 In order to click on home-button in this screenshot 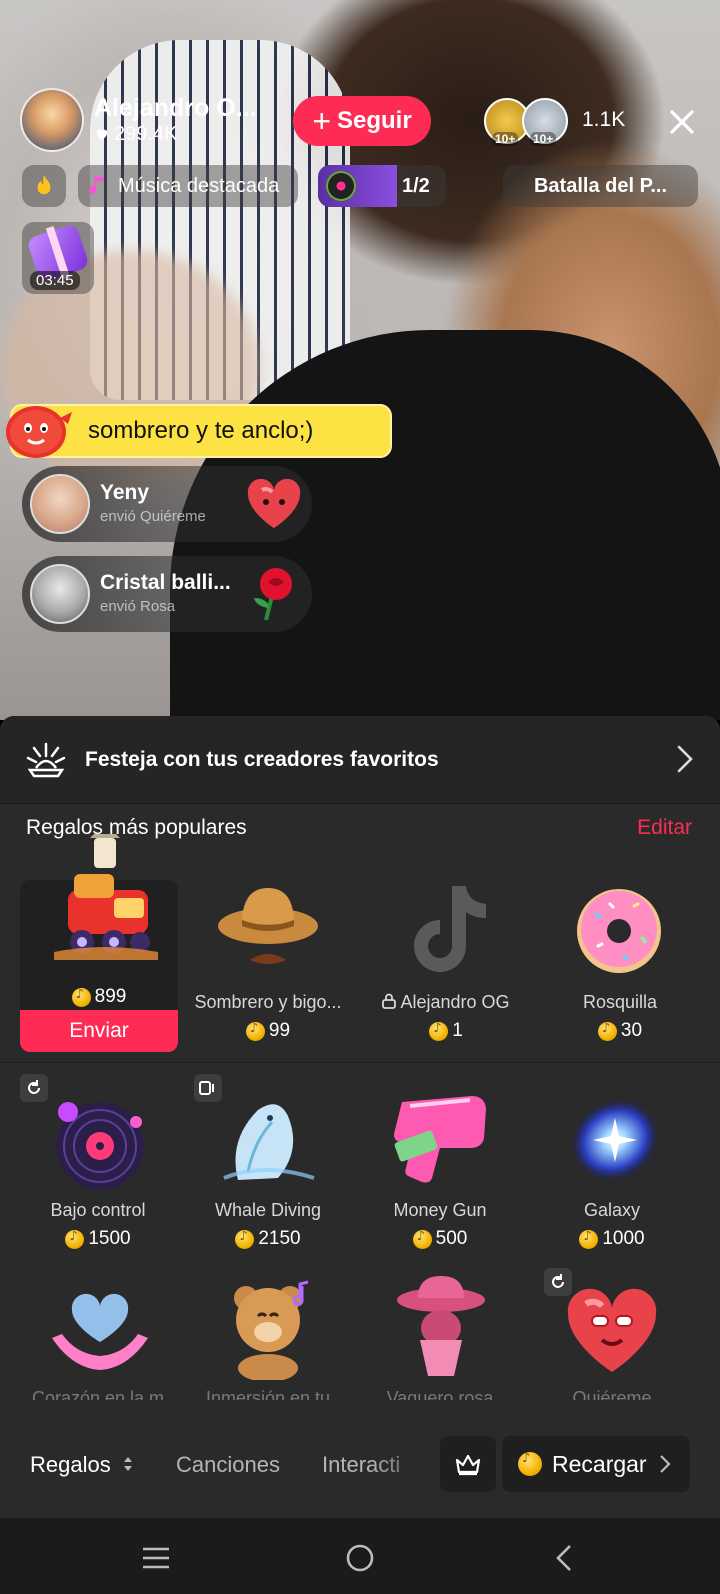, I will do `click(360, 1558)`.